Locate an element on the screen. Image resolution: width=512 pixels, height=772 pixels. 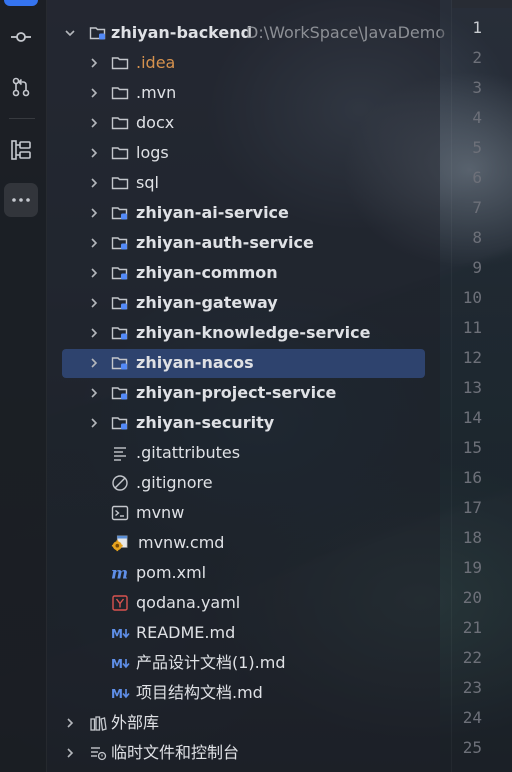
tree-item-label: .gitattributes is located at coordinates (188, 452).